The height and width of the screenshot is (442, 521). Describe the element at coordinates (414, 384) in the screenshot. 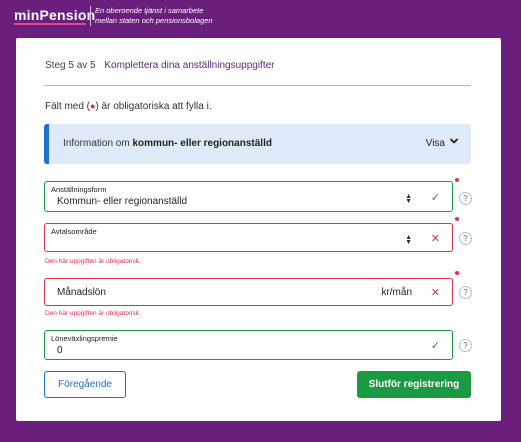

I see `finish-registration-button: Slutför registrering` at that location.